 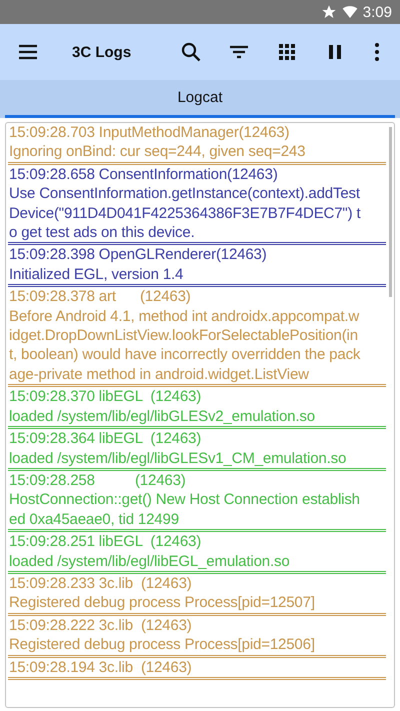 I want to click on log-header: 15:09:28.258 (12463), so click(x=98, y=480).